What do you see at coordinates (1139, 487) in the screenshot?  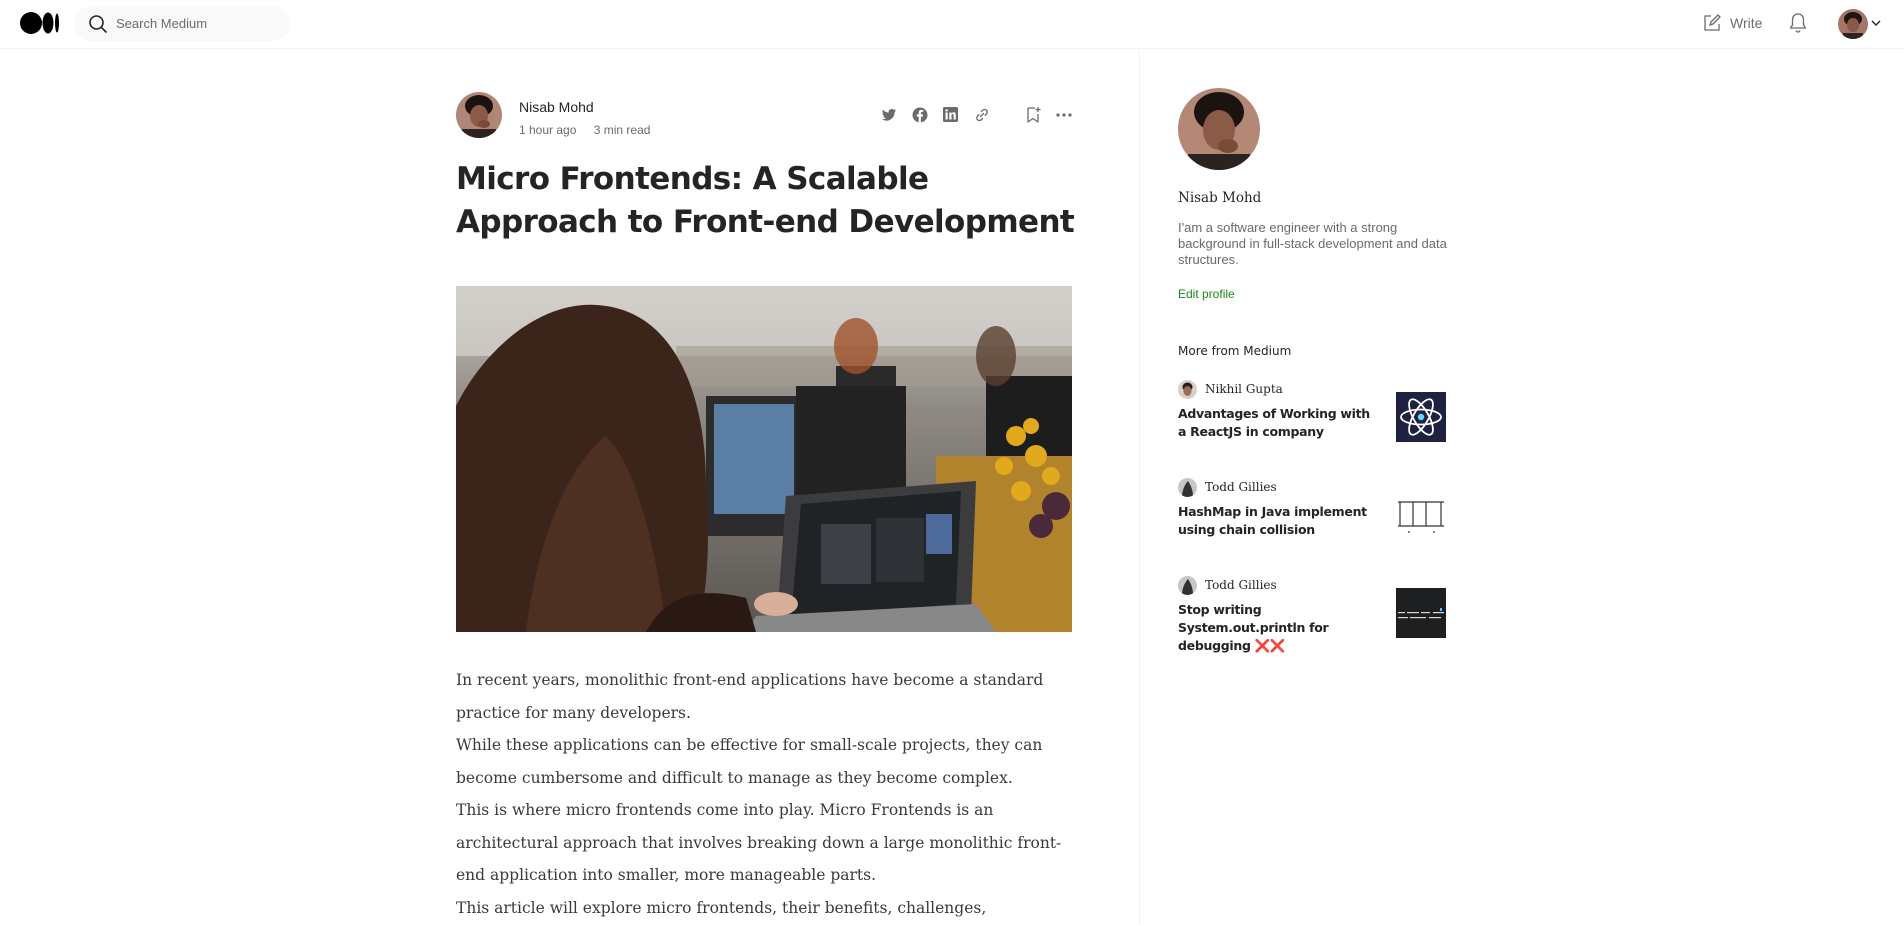 I see `sidebar-divider` at bounding box center [1139, 487].